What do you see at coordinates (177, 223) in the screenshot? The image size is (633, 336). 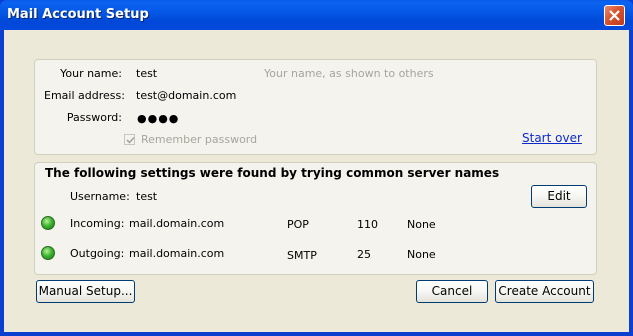 I see `incoming-host: mail.domain.com` at bounding box center [177, 223].